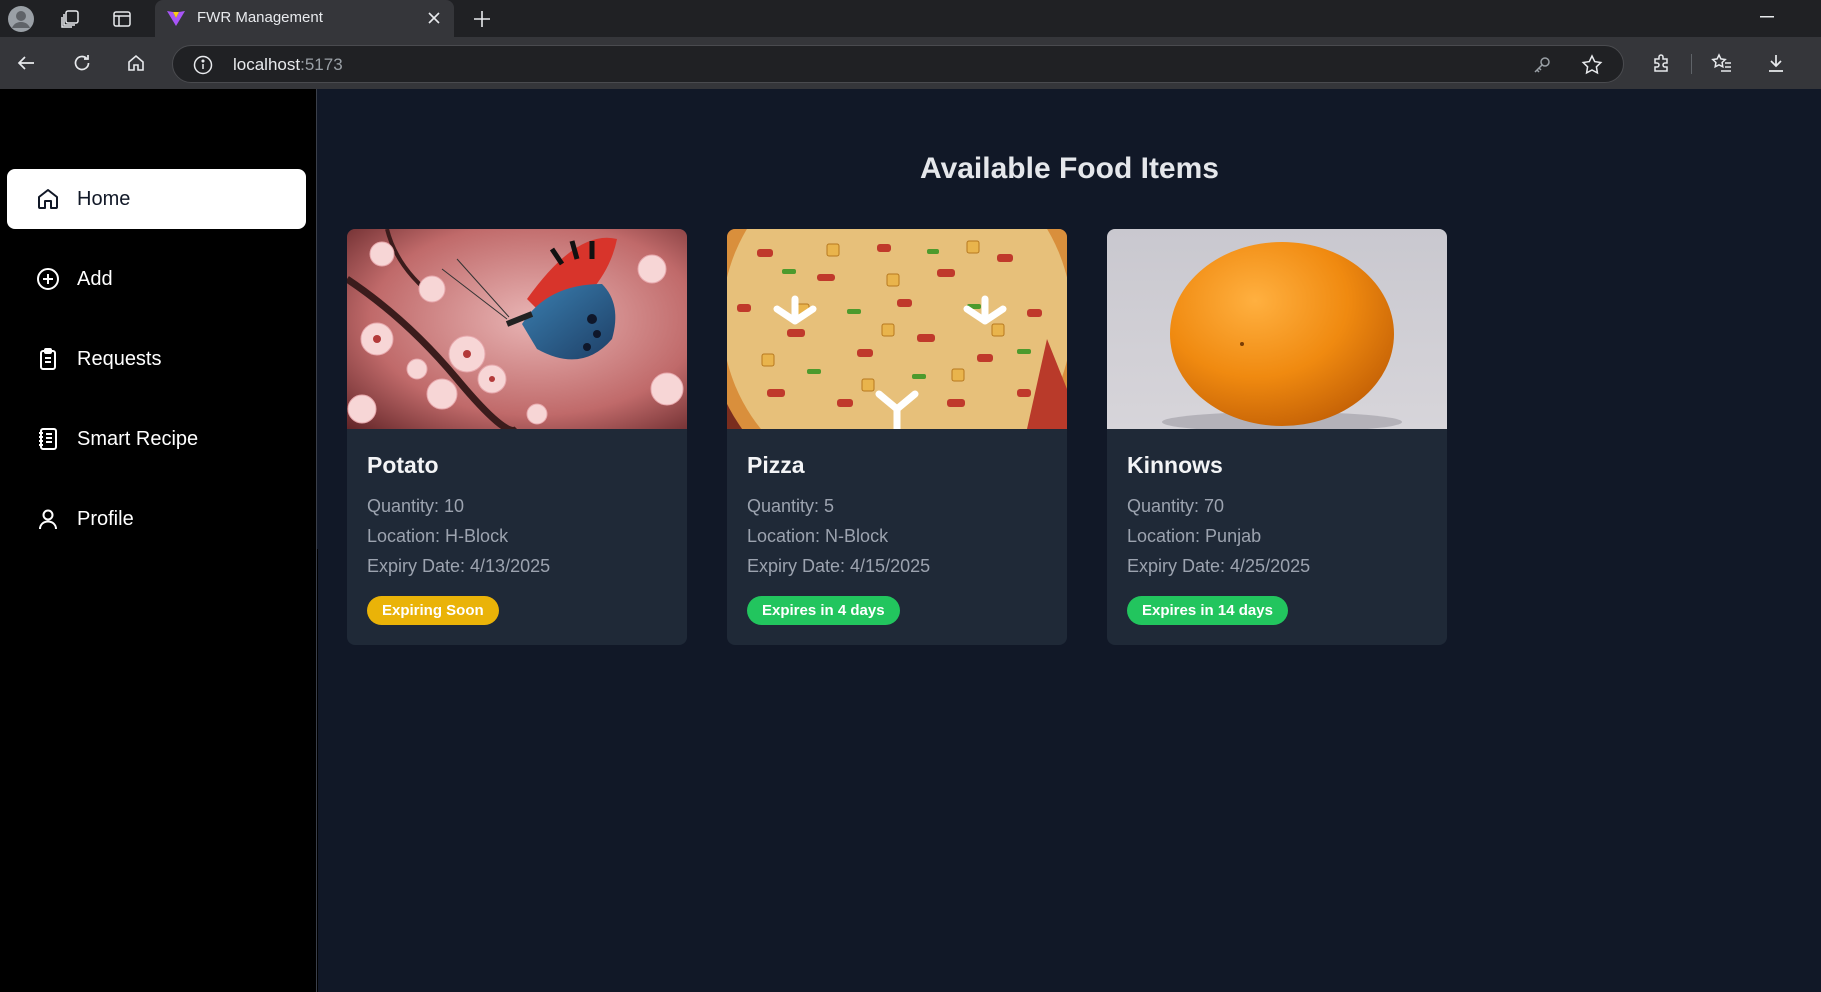 Image resolution: width=1821 pixels, height=992 pixels. What do you see at coordinates (1176, 506) in the screenshot?
I see `food-quantity: Quantity: 70` at bounding box center [1176, 506].